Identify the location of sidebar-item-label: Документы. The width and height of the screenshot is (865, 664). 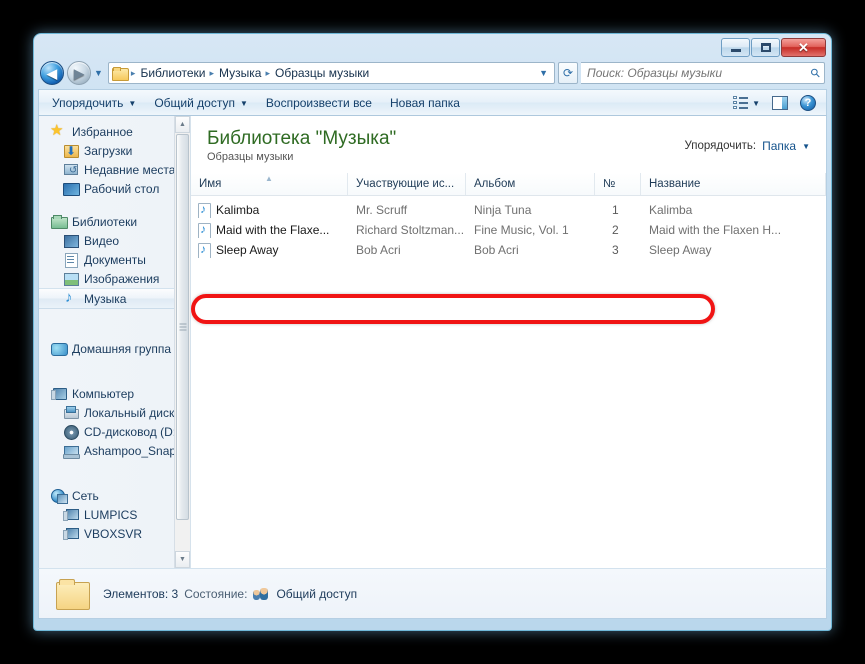
(115, 259).